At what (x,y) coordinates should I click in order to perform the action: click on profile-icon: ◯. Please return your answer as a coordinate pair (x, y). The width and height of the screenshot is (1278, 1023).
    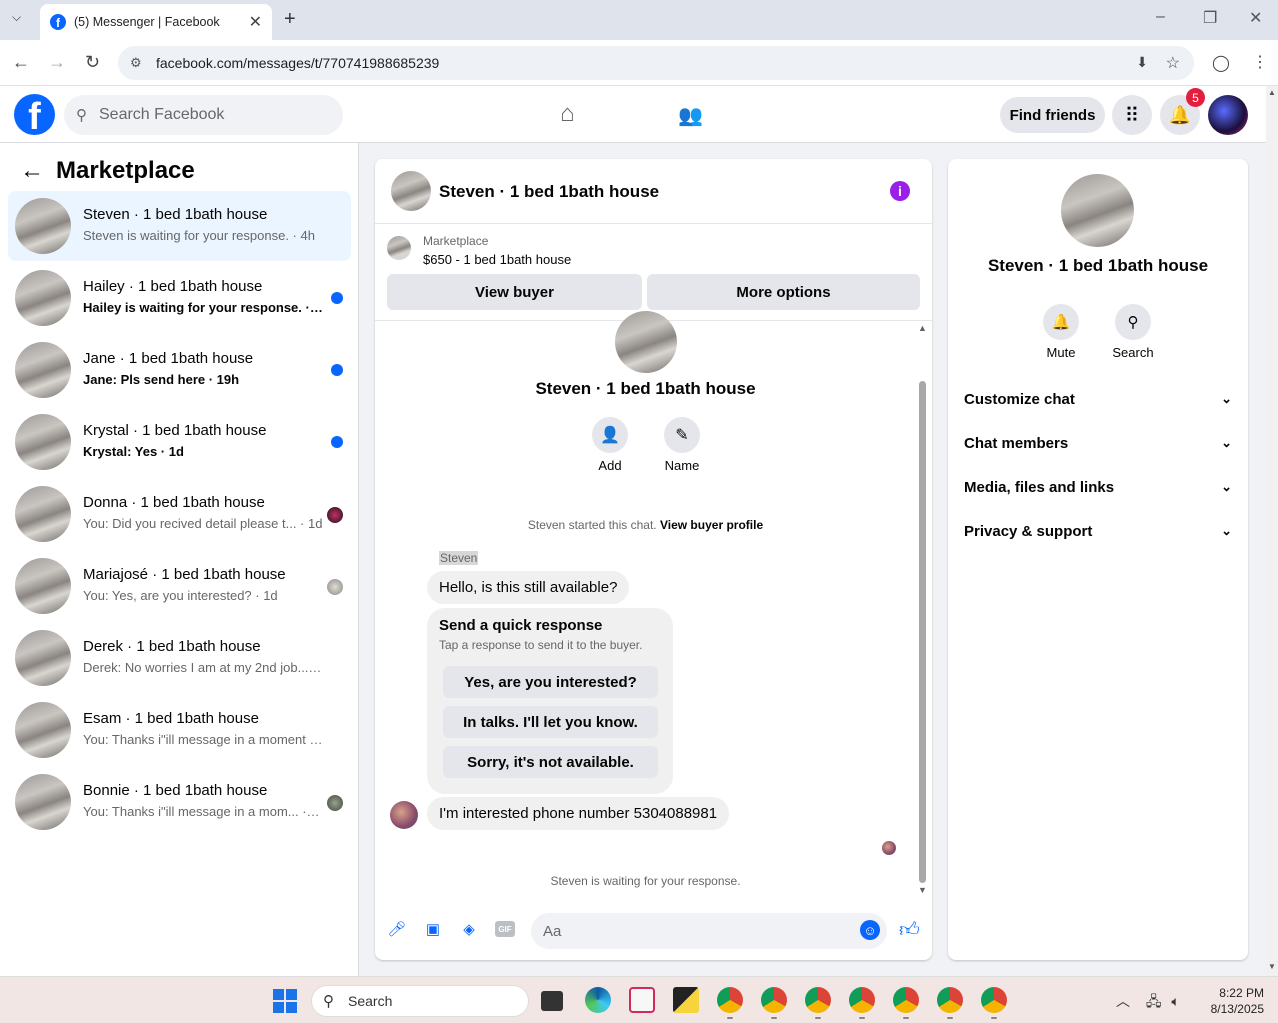
    Looking at the image, I should click on (1221, 63).